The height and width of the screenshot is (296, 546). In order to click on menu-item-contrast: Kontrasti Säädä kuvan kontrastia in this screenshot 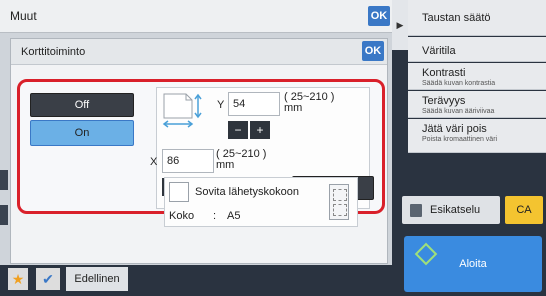, I will do `click(477, 76)`.